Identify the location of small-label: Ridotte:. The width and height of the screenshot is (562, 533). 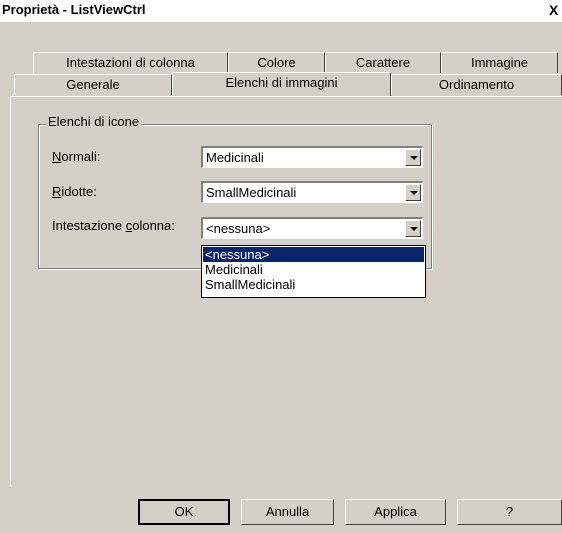
(74, 191).